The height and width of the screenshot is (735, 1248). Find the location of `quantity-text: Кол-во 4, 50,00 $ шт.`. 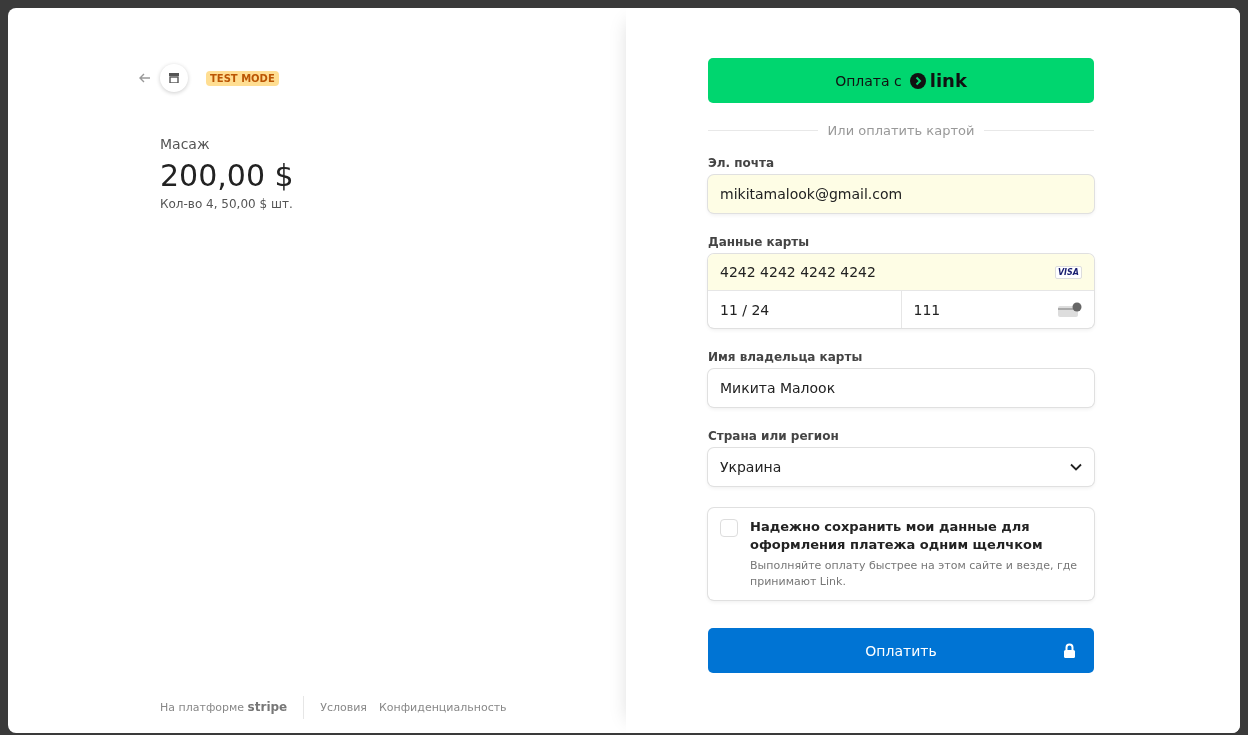

quantity-text: Кол-во 4, 50,00 $ шт. is located at coordinates (227, 204).